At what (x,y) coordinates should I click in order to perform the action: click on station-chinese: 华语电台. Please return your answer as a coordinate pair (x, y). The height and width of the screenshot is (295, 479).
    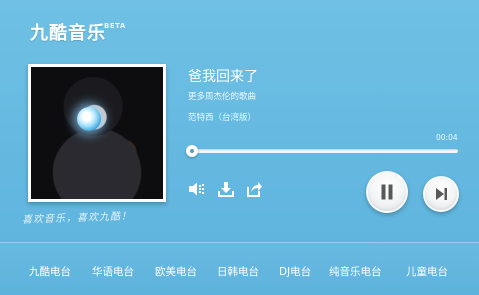
    Looking at the image, I should click on (113, 271).